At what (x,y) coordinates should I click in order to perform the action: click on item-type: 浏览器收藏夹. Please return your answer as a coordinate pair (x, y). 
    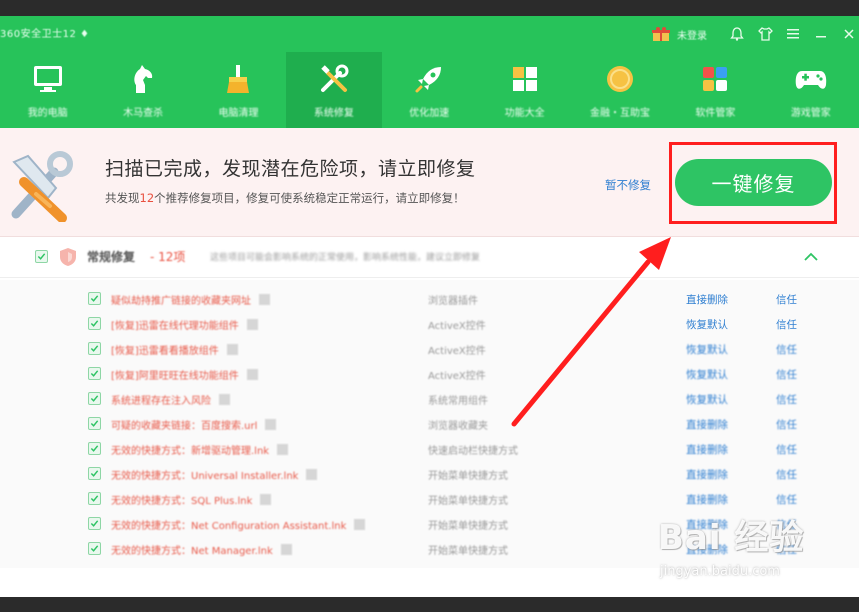
    Looking at the image, I should click on (458, 426).